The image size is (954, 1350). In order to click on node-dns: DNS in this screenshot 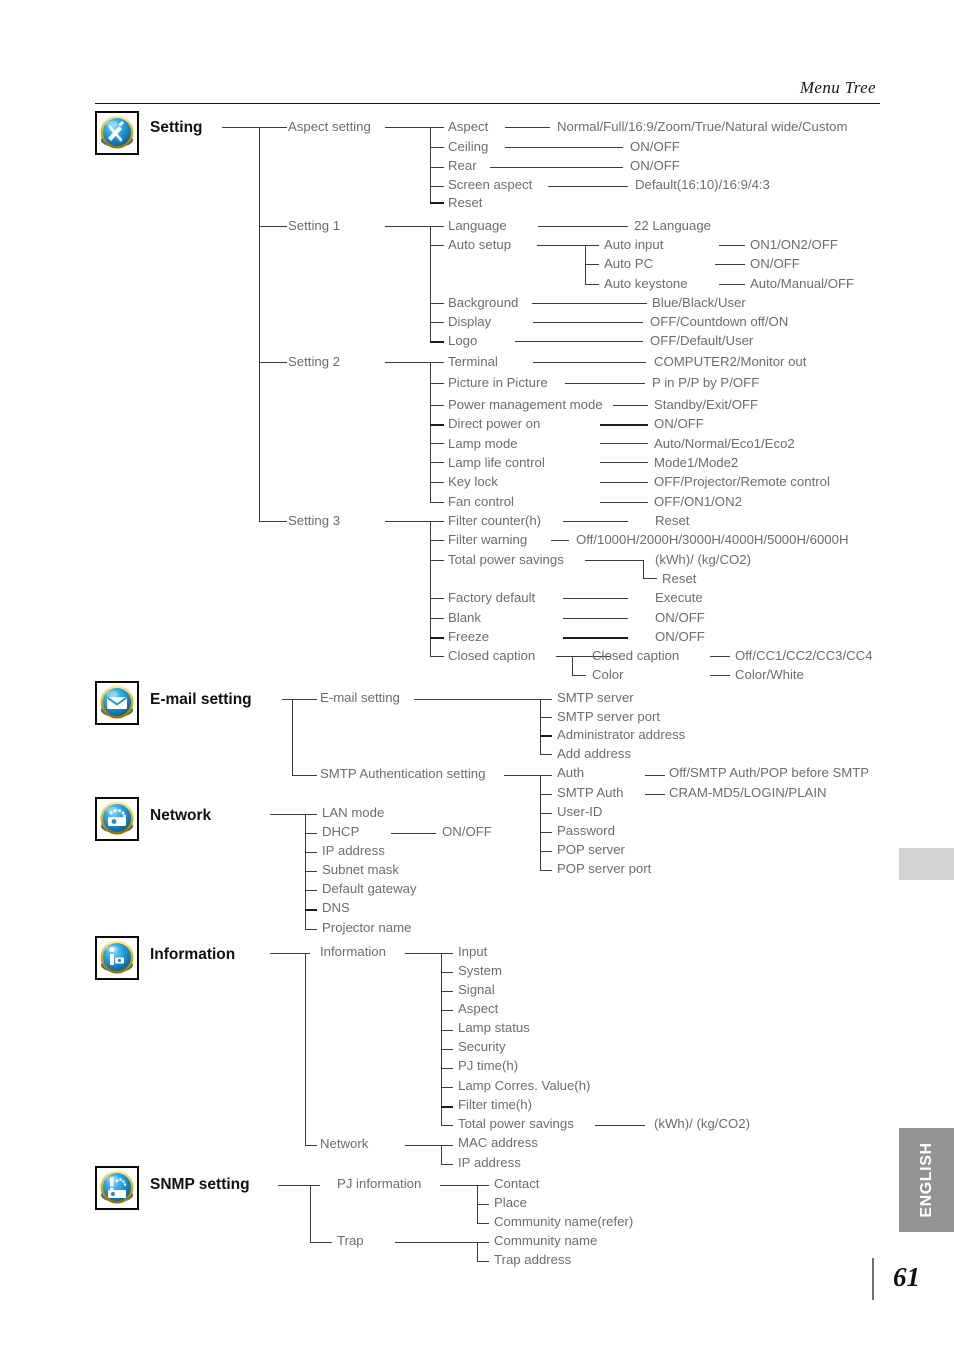, I will do `click(336, 907)`.